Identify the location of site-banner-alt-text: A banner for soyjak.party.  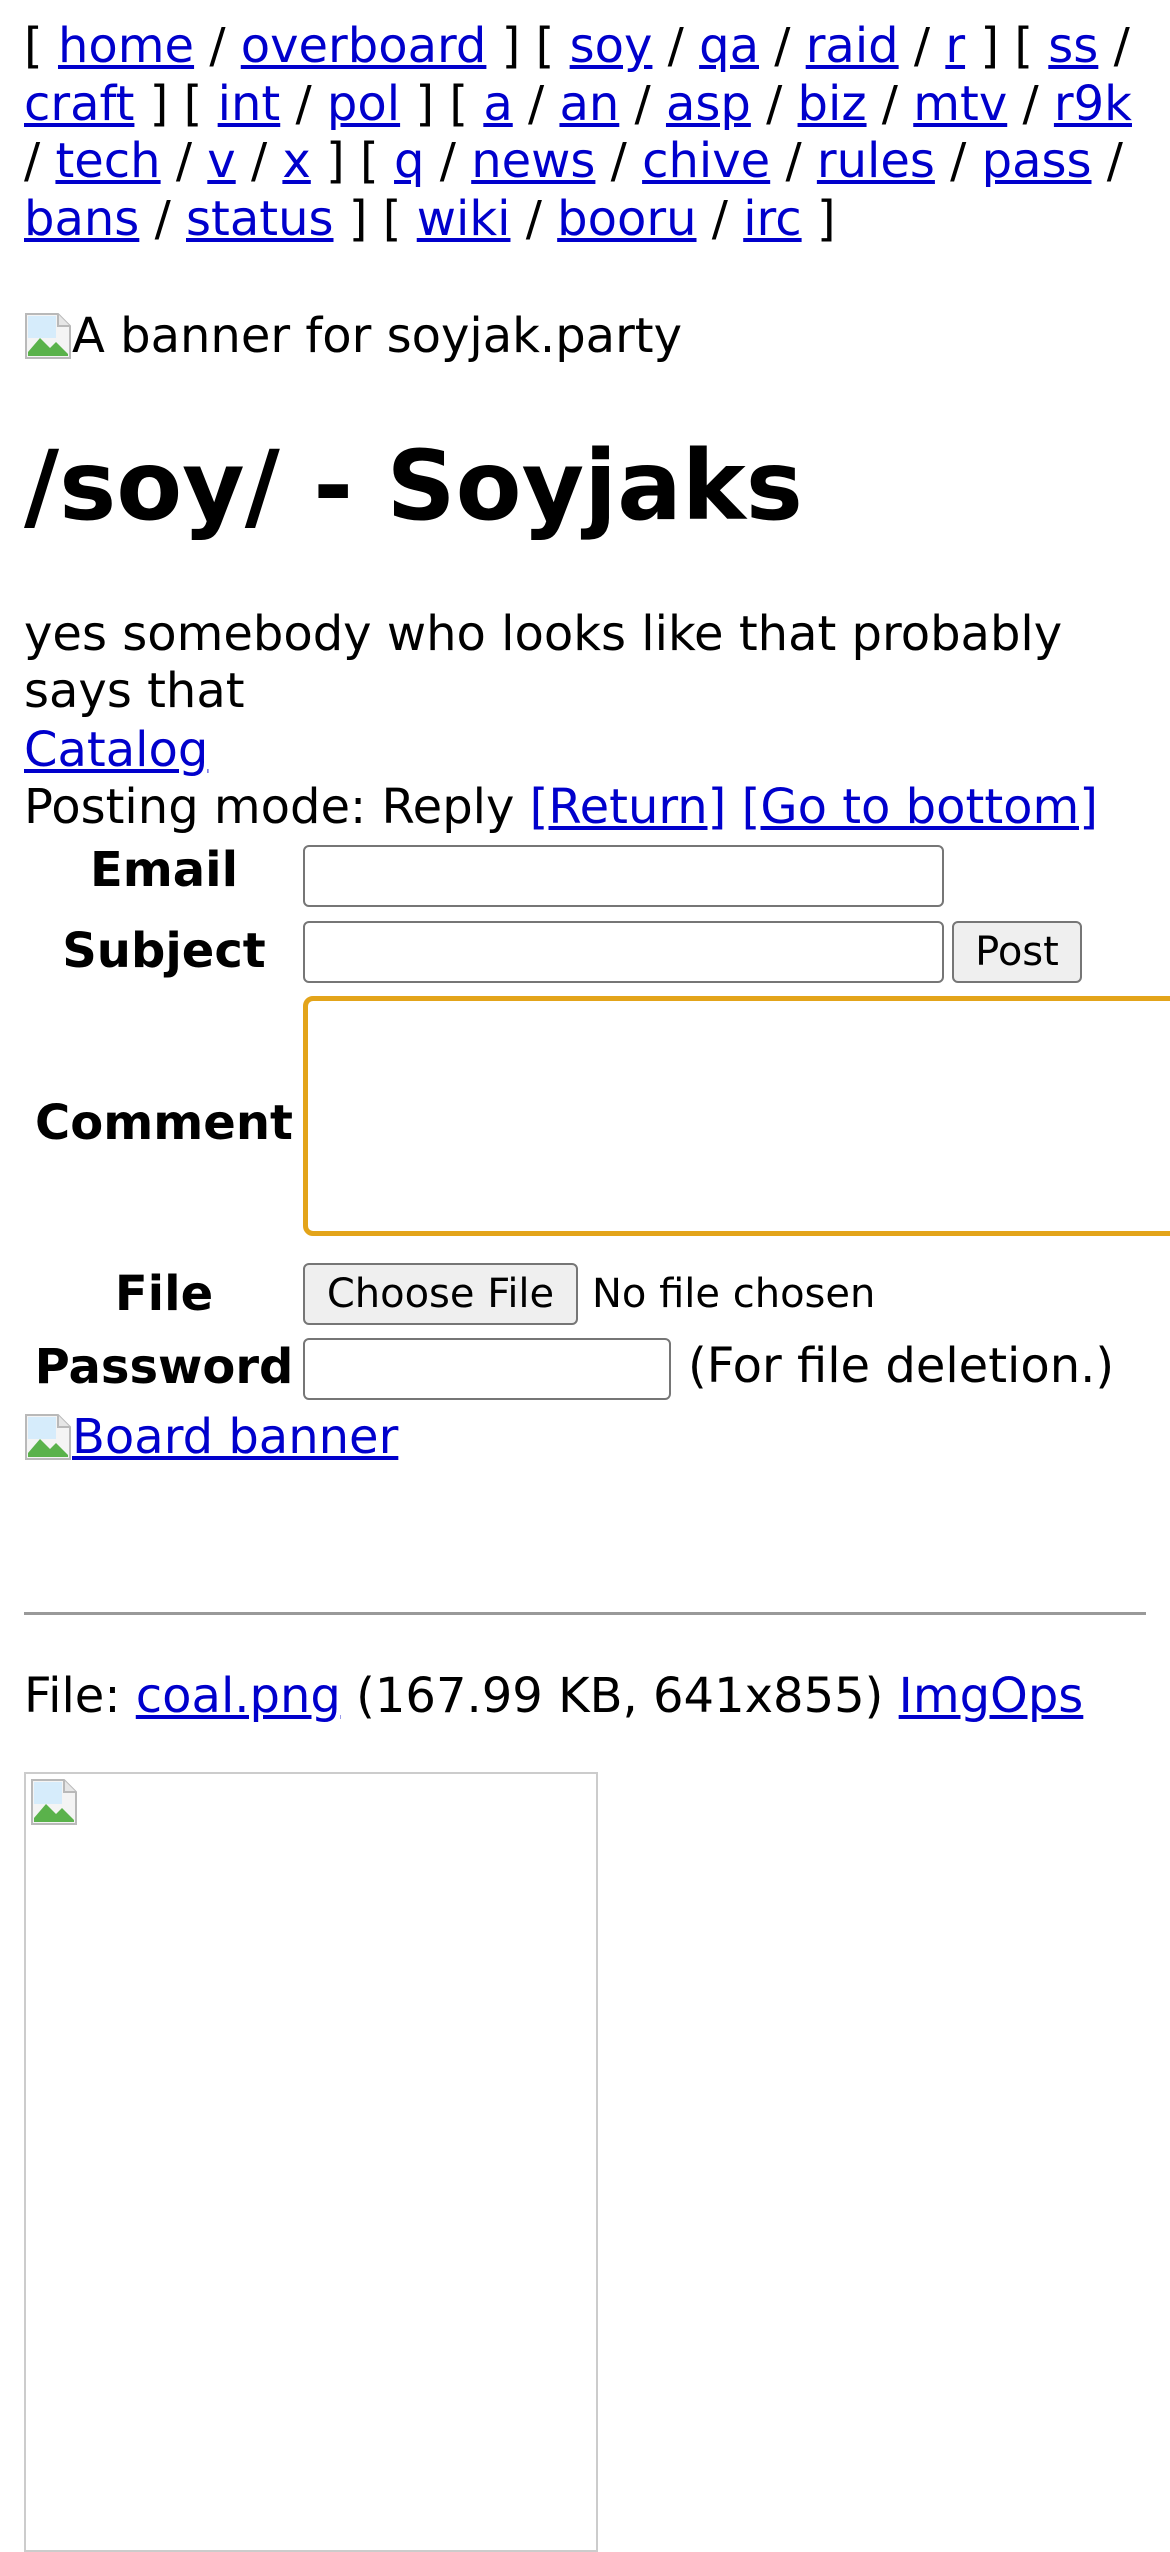
(377, 336).